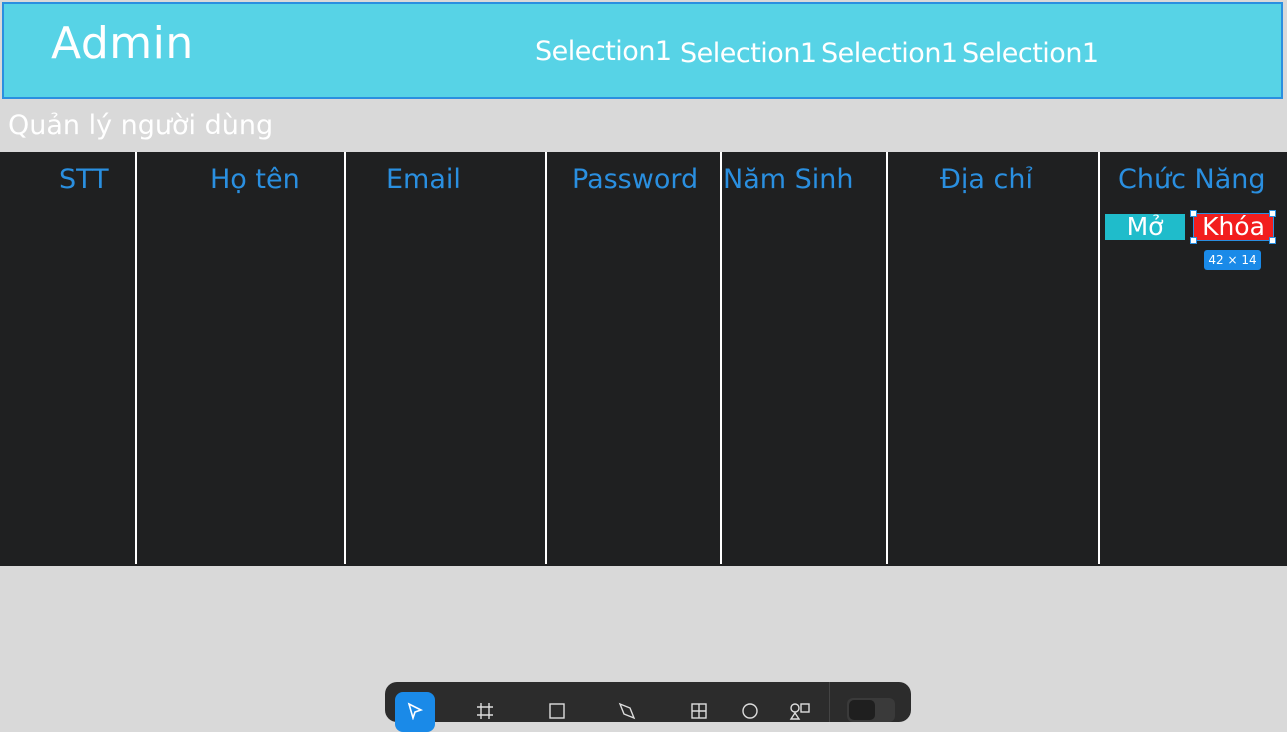  I want to click on shapes-tool, so click(800, 712).